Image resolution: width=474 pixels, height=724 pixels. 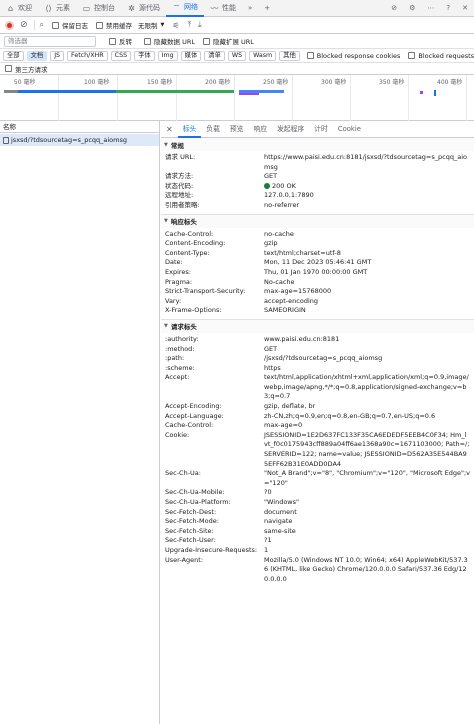 I want to click on header-key: Date:, so click(x=174, y=262).